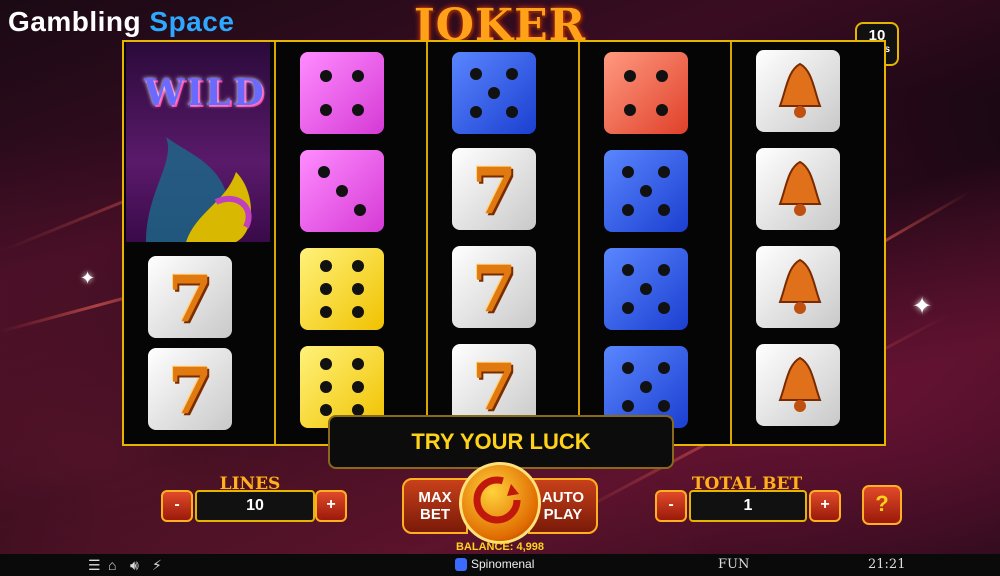 Image resolution: width=1000 pixels, height=576 pixels. Describe the element at coordinates (671, 506) in the screenshot. I see `total-bet-decrease-button: -` at that location.